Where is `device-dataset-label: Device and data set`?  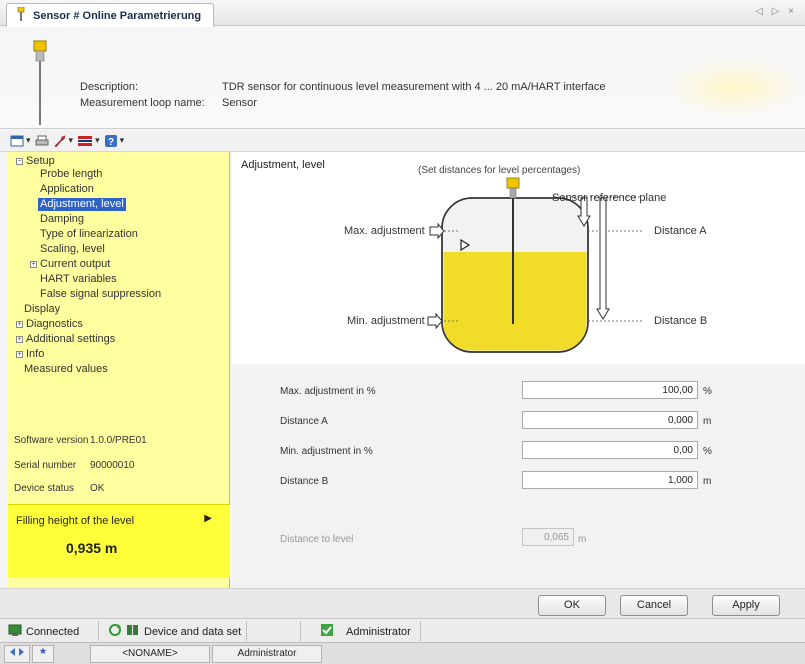 device-dataset-label: Device and data set is located at coordinates (193, 631).